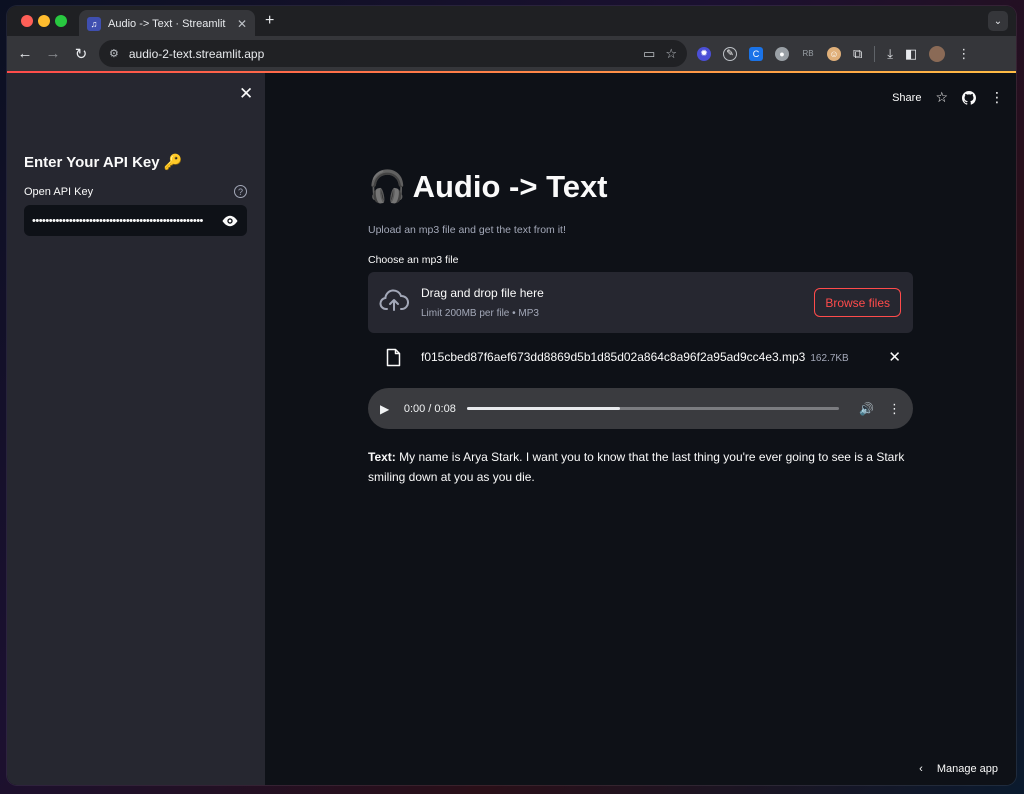 The height and width of the screenshot is (794, 1024). I want to click on audio-player: ▶ 0:00 / 0:08 🔊 ⋮, so click(640, 408).